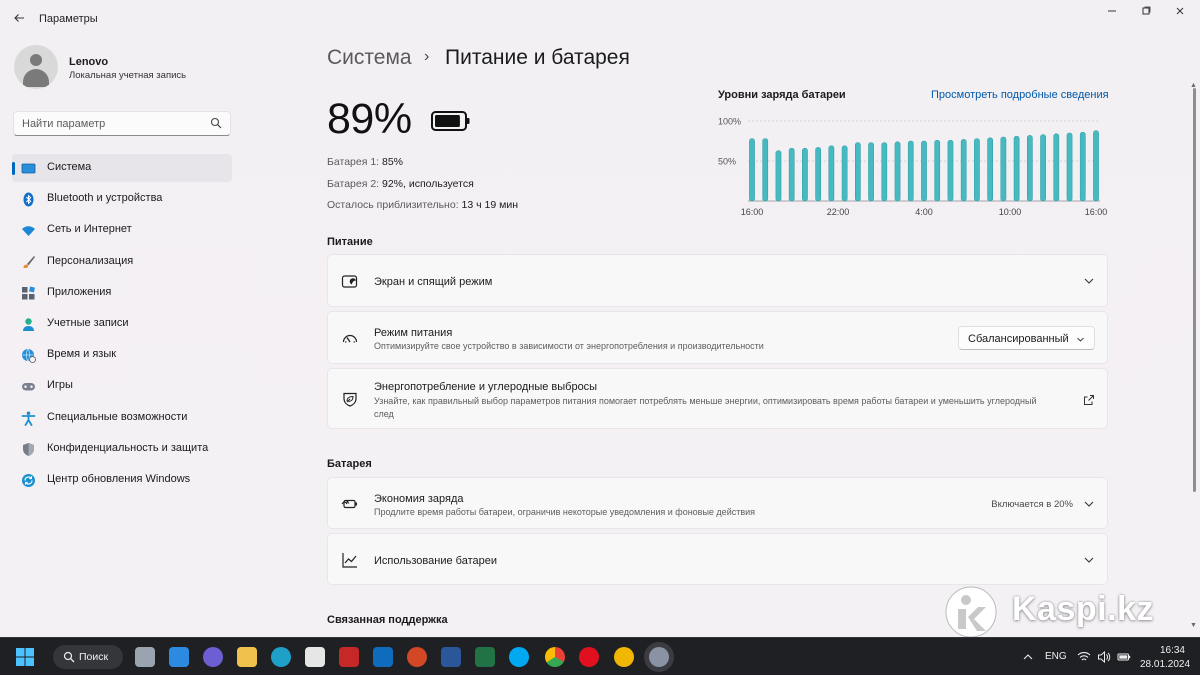  What do you see at coordinates (717, 280) in the screenshot?
I see `screen-sleep-card: Экран и спящий режим` at bounding box center [717, 280].